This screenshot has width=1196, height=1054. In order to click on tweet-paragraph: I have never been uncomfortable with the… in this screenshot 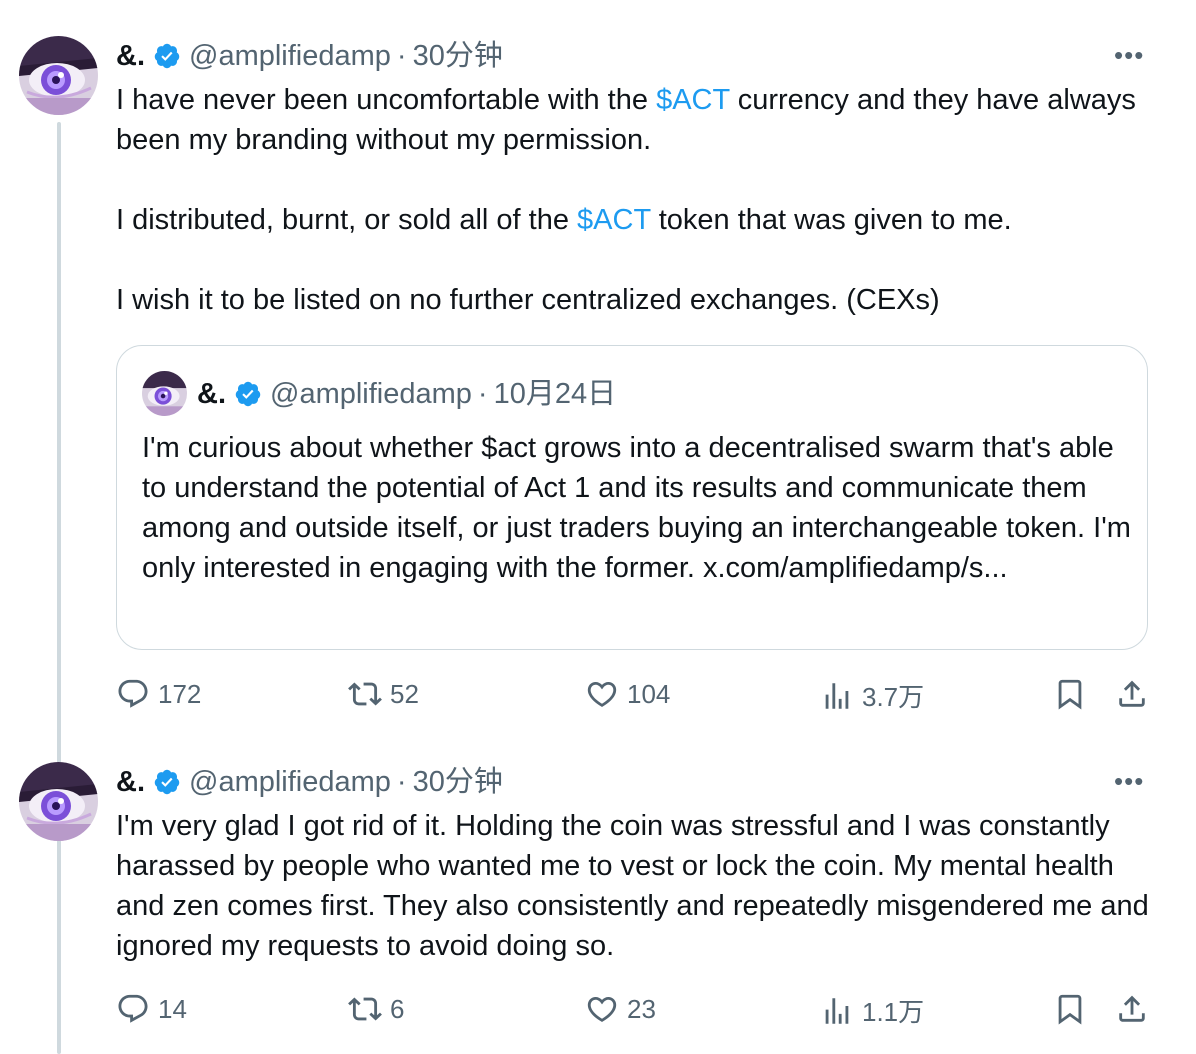, I will do `click(626, 120)`.